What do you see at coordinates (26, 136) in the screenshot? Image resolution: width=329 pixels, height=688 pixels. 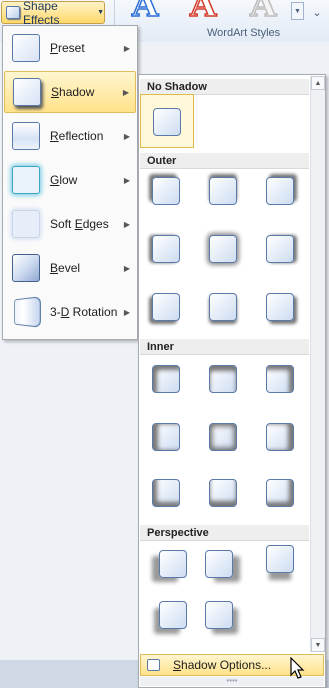 I see `reflection-icon` at bounding box center [26, 136].